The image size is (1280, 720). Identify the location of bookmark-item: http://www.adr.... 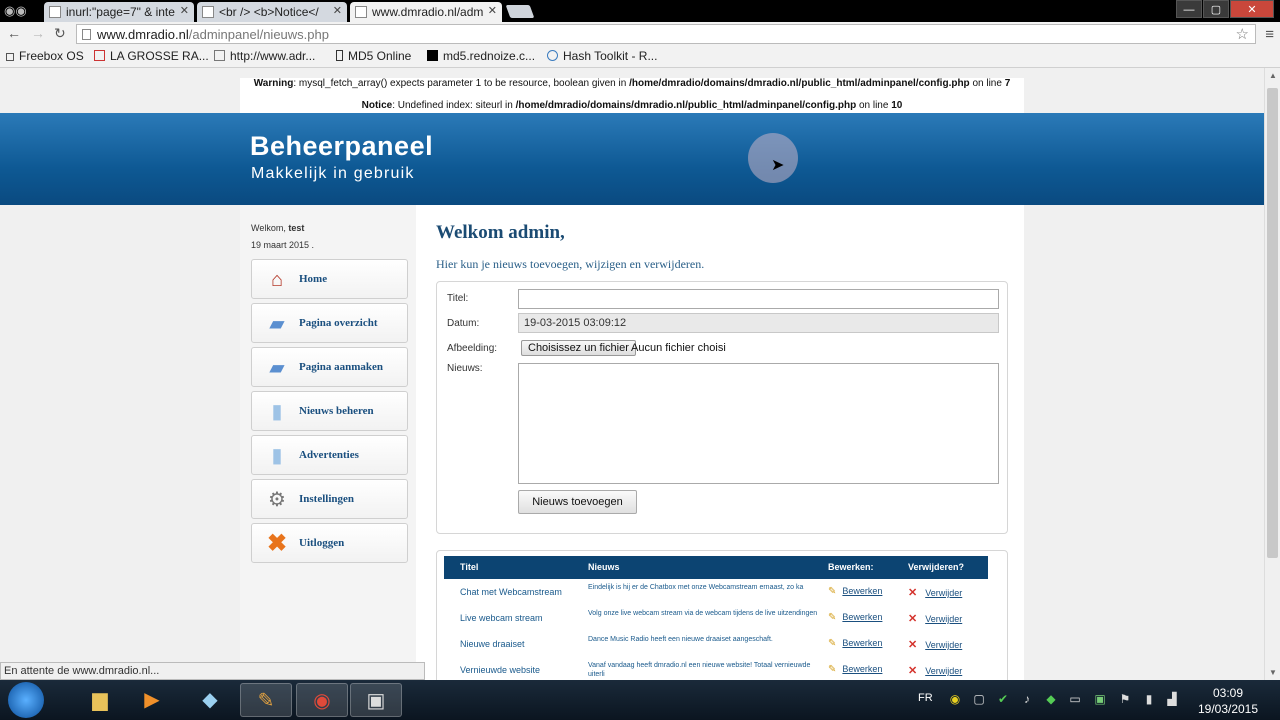
(264, 56).